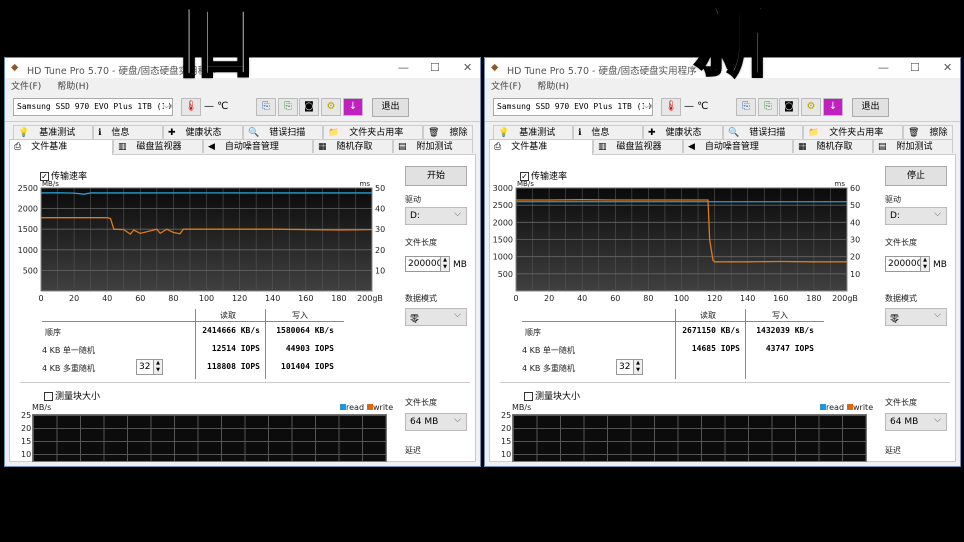 The width and height of the screenshot is (964, 542). I want to click on tab-icon: ▦, so click(802, 147).